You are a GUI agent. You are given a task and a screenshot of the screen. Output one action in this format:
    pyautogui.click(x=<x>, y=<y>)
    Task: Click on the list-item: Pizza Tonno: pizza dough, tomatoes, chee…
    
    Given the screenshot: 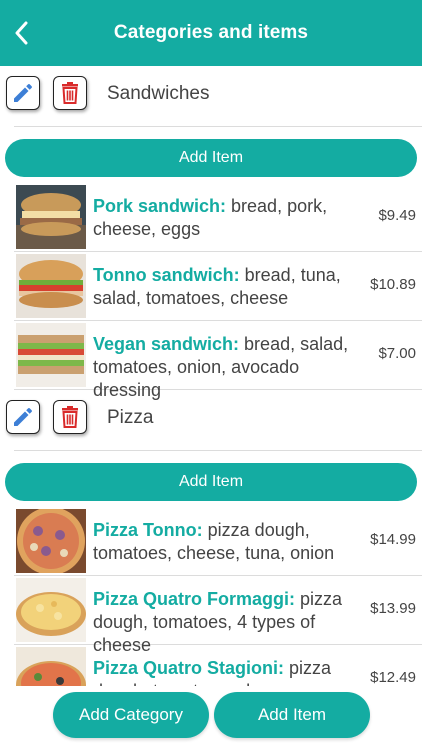 What is the action you would take?
    pyautogui.click(x=218, y=541)
    